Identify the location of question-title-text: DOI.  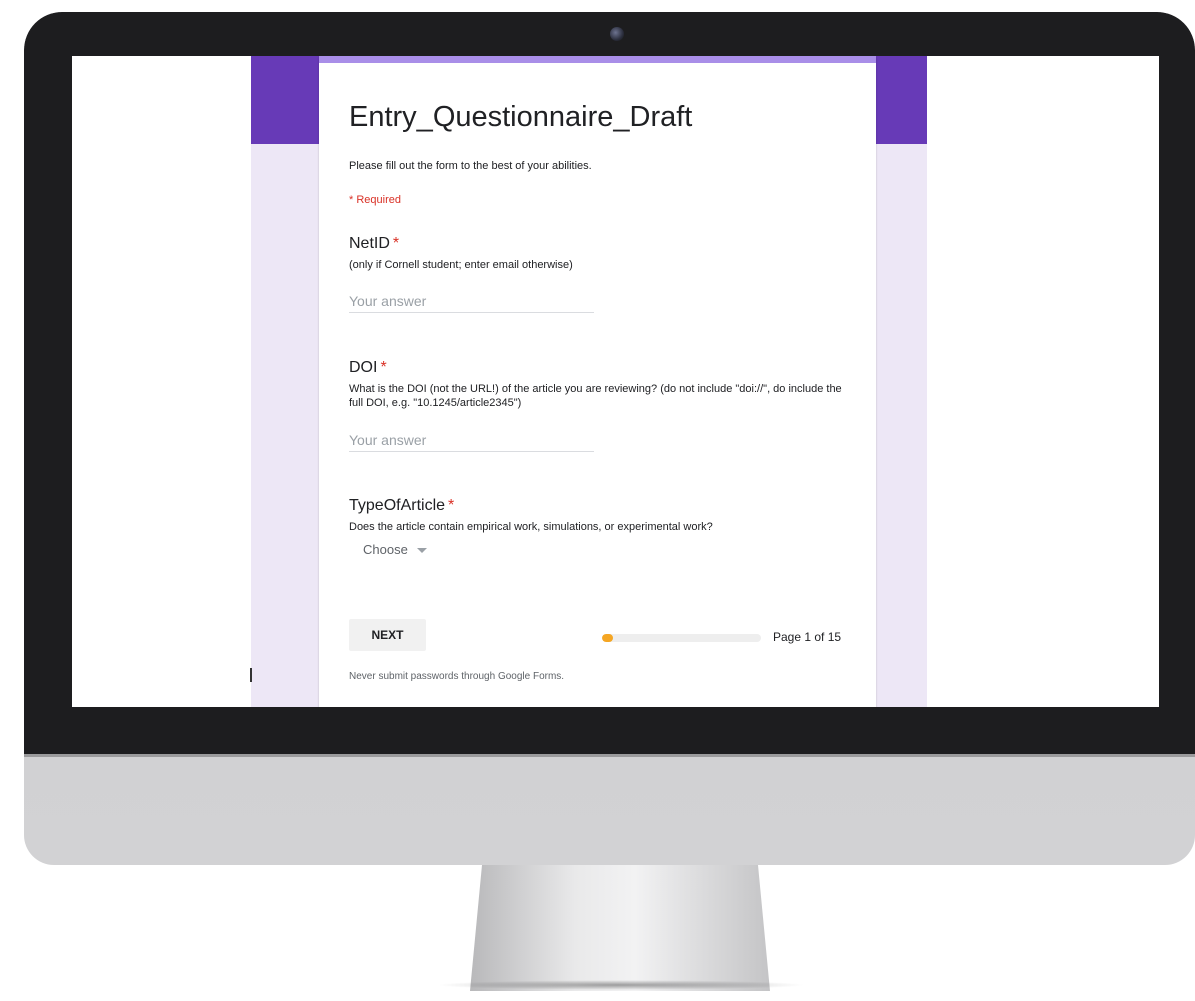
(363, 367).